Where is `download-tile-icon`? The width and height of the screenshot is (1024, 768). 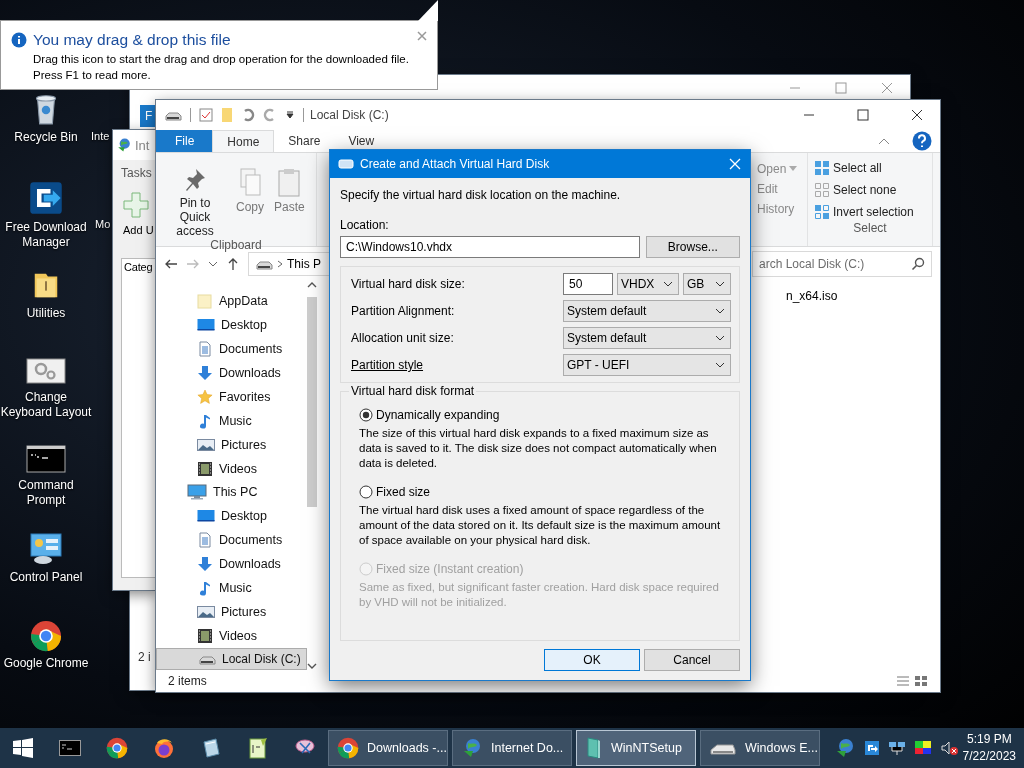
download-tile-icon is located at coordinates (872, 748).